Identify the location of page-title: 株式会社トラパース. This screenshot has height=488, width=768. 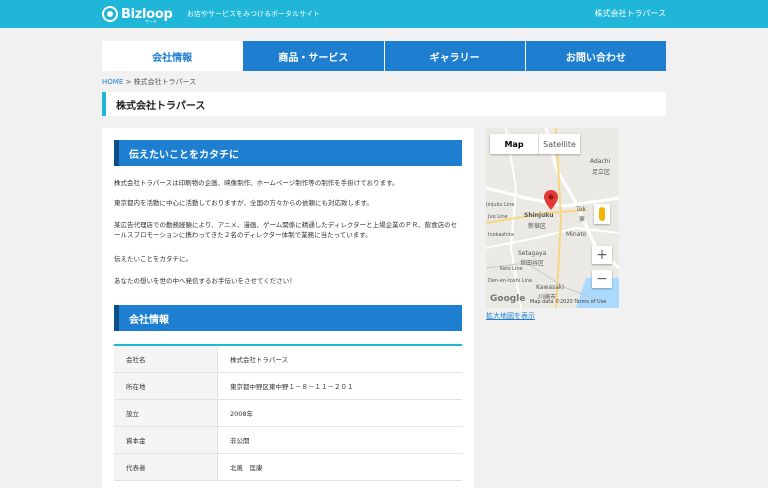
(161, 106).